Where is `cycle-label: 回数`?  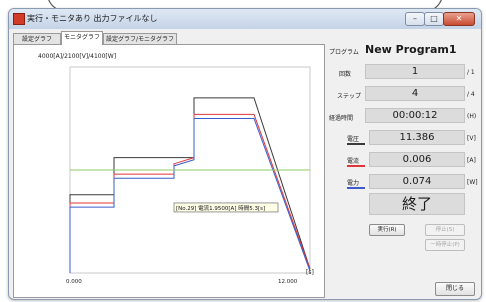
cycle-label: 回数 is located at coordinates (345, 74).